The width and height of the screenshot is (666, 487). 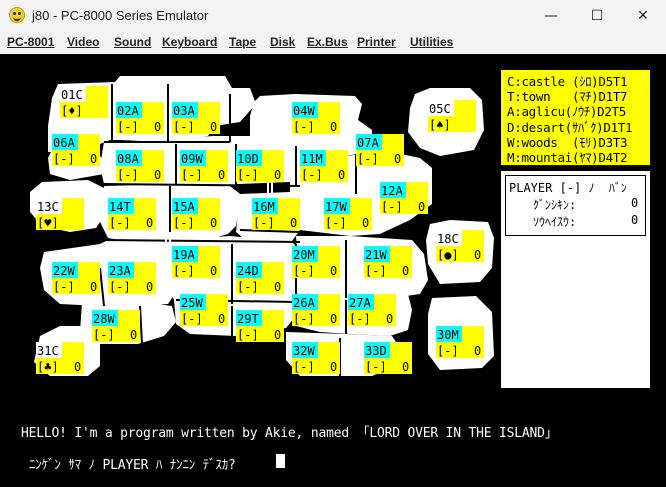 I want to click on territory-code: 20M, so click(x=304, y=255).